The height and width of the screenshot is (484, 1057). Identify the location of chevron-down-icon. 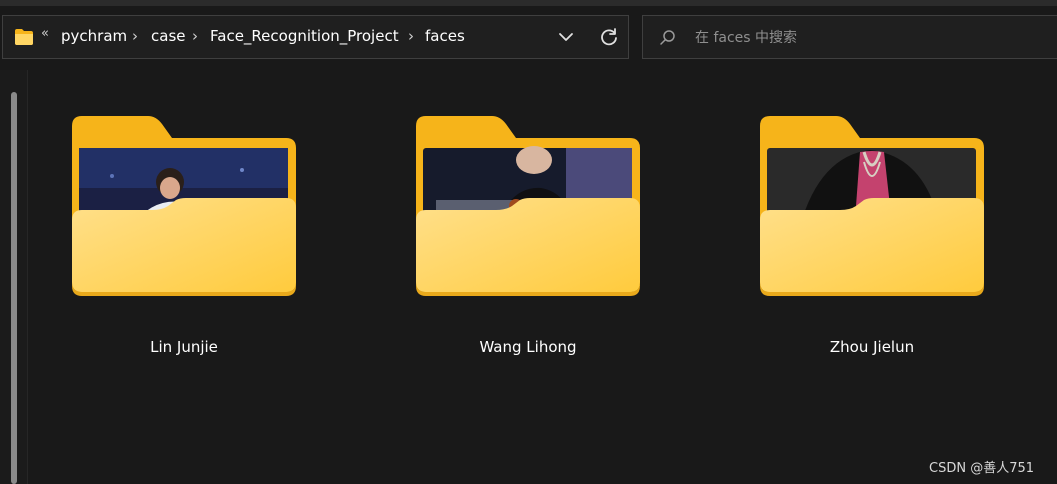
(566, 37).